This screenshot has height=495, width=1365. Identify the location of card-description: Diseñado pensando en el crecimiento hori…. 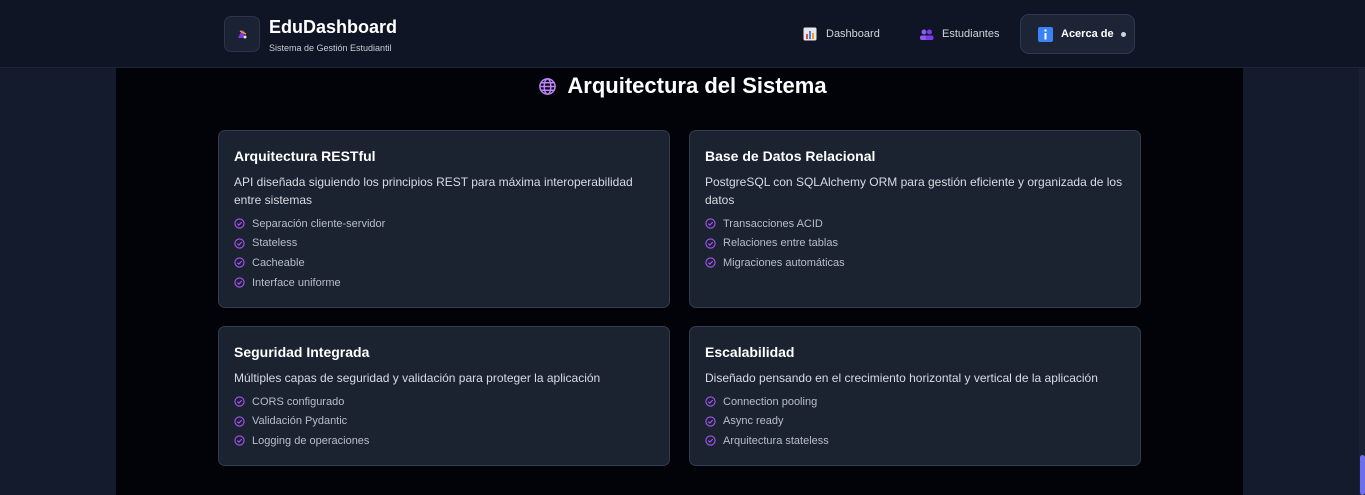
(901, 378).